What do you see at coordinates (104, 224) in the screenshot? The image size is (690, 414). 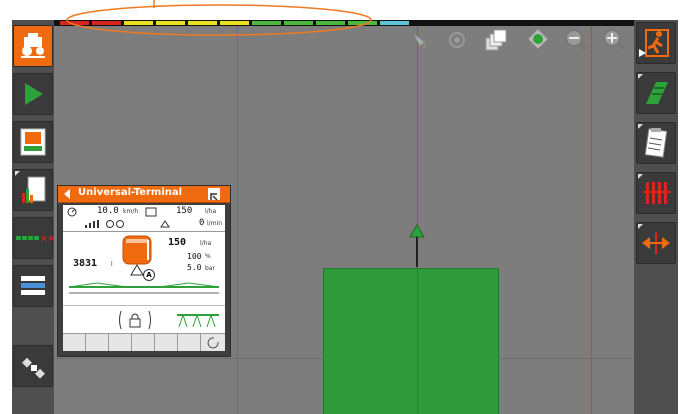 I see `bar-status-icons` at bounding box center [104, 224].